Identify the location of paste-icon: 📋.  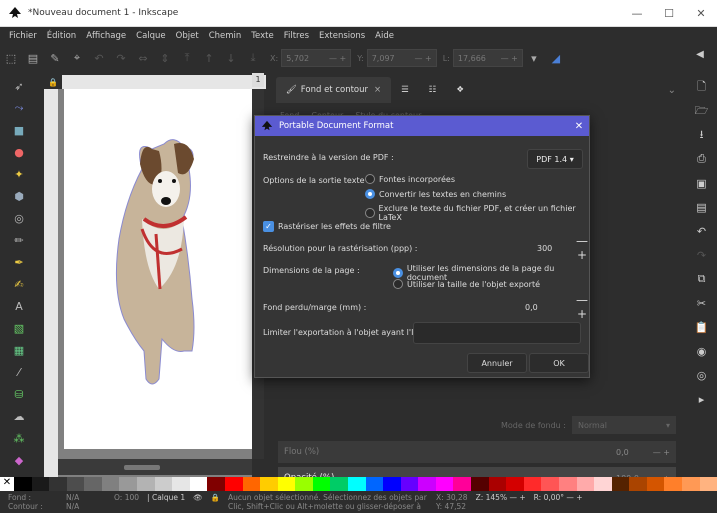
(702, 327).